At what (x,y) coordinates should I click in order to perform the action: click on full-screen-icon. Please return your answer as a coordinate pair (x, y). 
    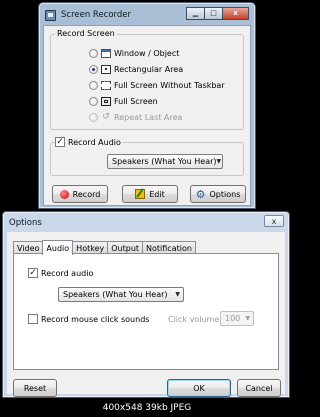
    Looking at the image, I should click on (106, 101).